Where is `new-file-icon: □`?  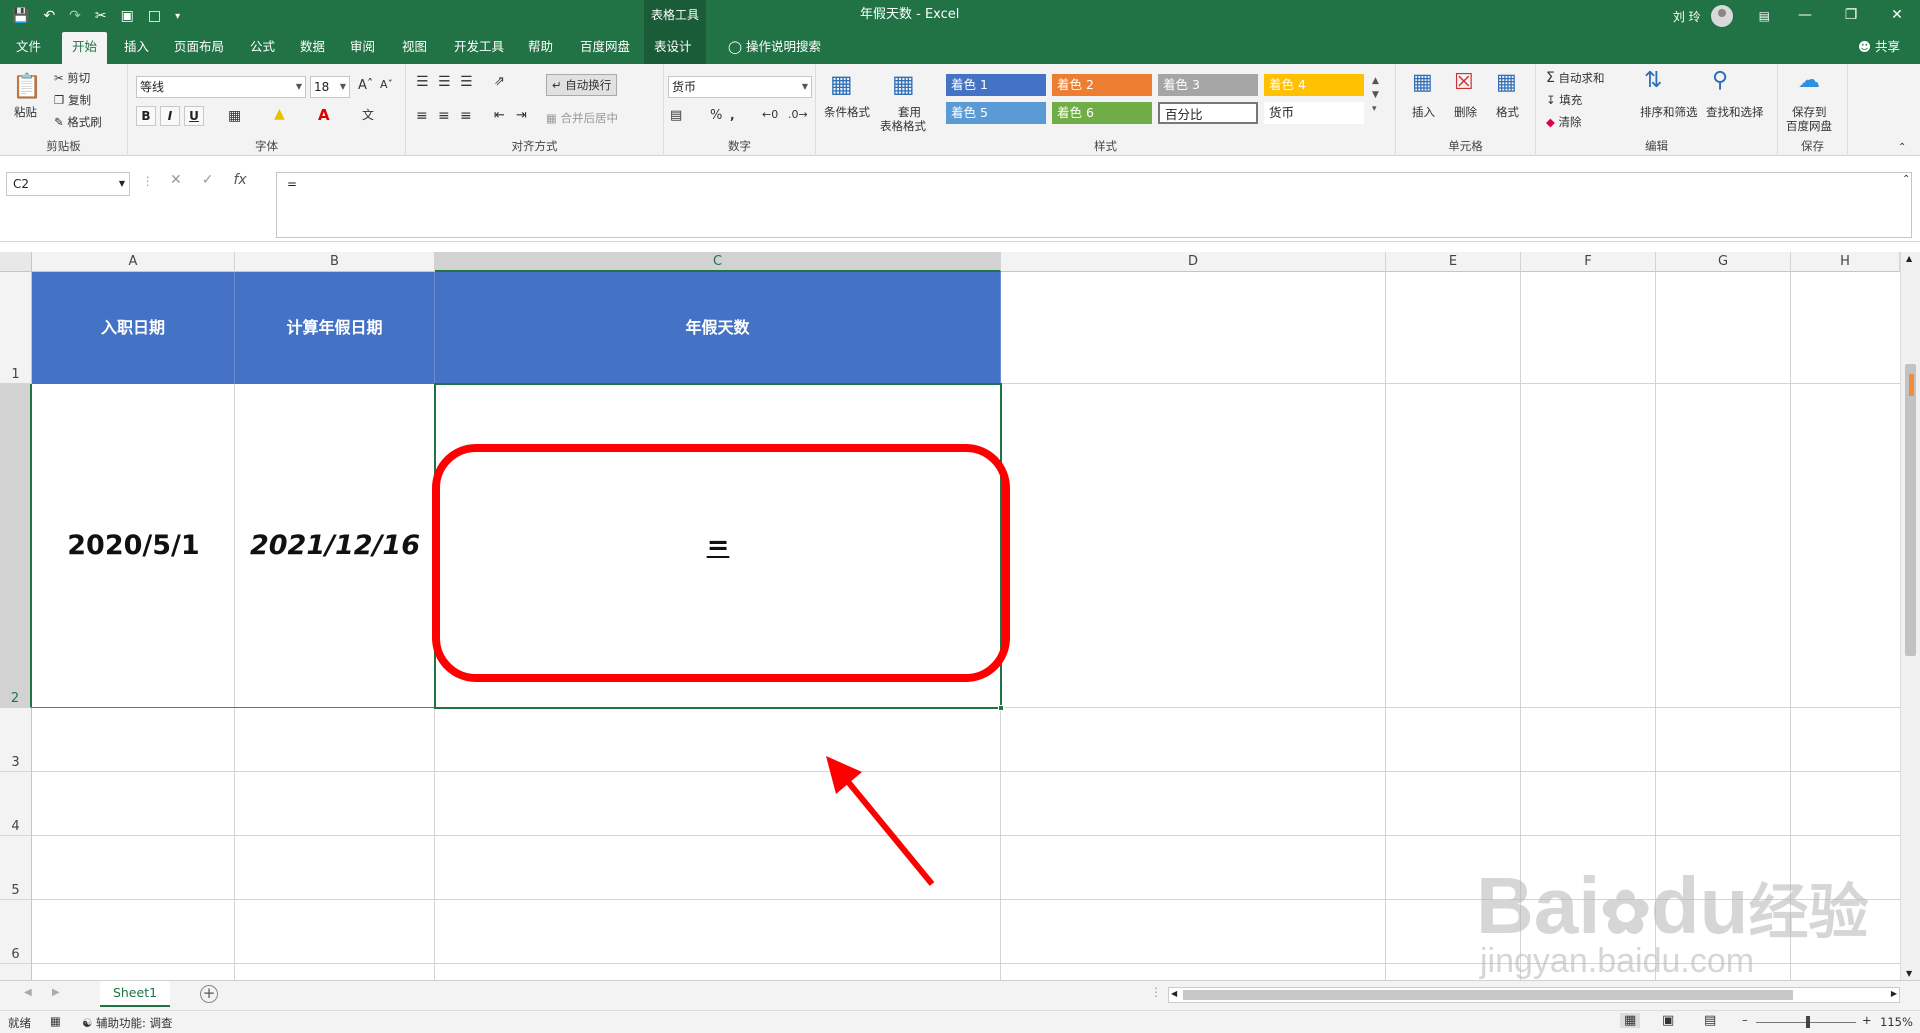
new-file-icon: □ is located at coordinates (154, 16).